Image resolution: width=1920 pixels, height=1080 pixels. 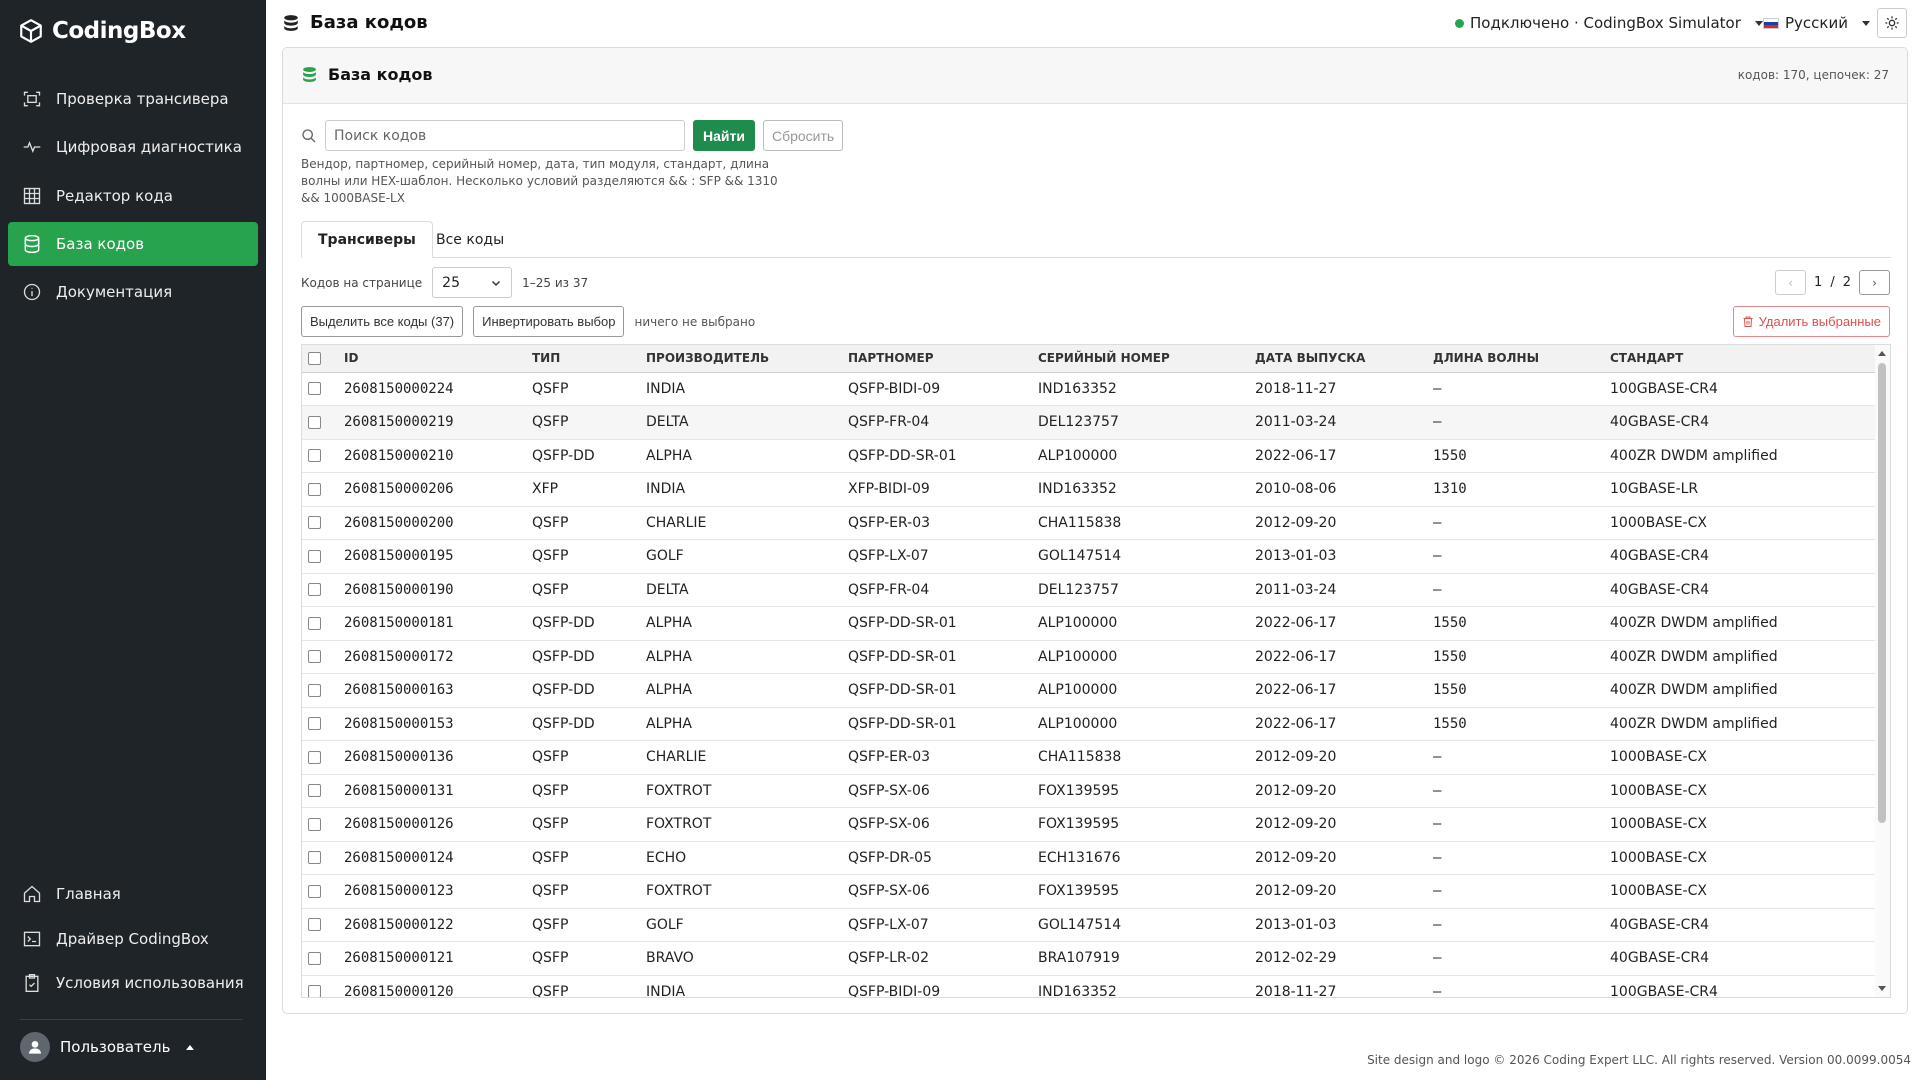 What do you see at coordinates (1338, 389) in the screenshot?
I see `cell-date: 2018-11-27` at bounding box center [1338, 389].